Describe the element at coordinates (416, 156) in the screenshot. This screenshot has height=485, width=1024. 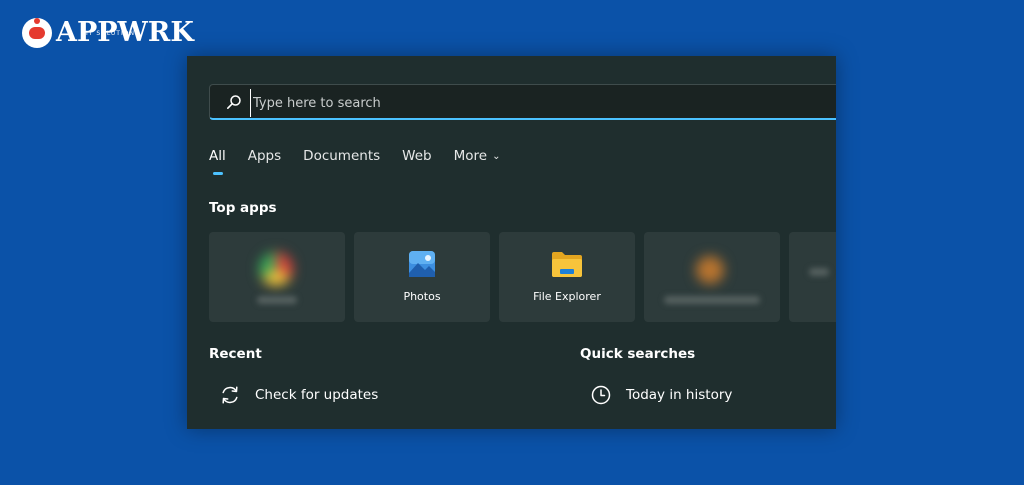
I see `tab-web: Web` at that location.